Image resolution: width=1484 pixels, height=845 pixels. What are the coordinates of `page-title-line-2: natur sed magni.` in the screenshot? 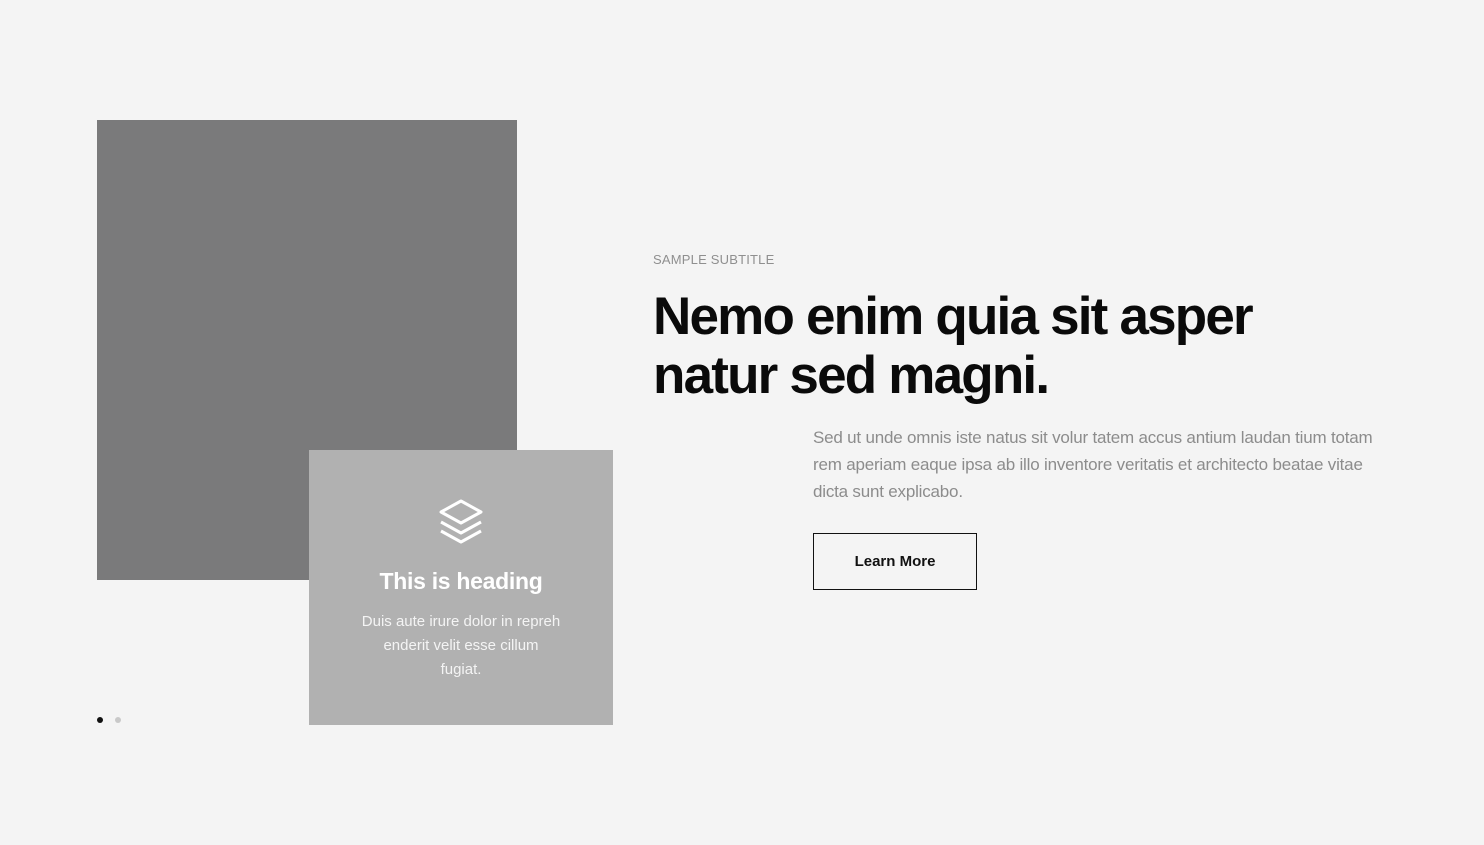 It's located at (851, 375).